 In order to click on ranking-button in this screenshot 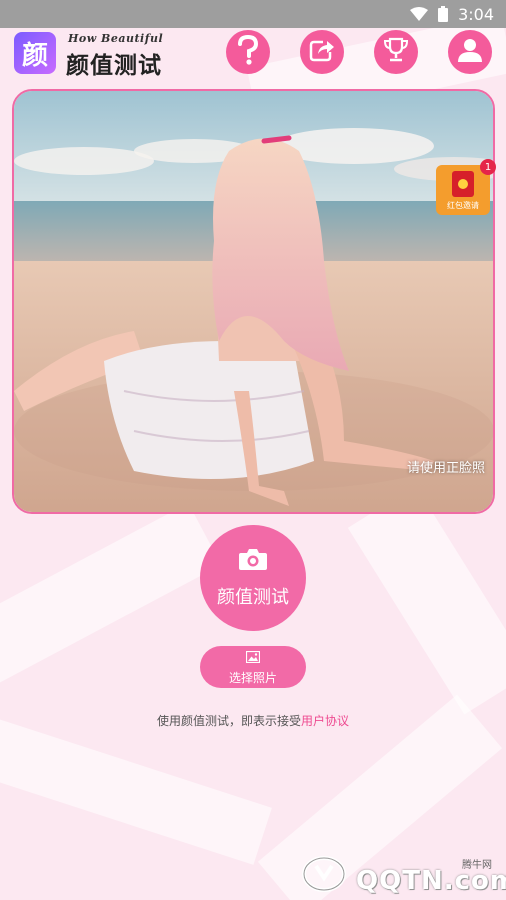, I will do `click(396, 52)`.